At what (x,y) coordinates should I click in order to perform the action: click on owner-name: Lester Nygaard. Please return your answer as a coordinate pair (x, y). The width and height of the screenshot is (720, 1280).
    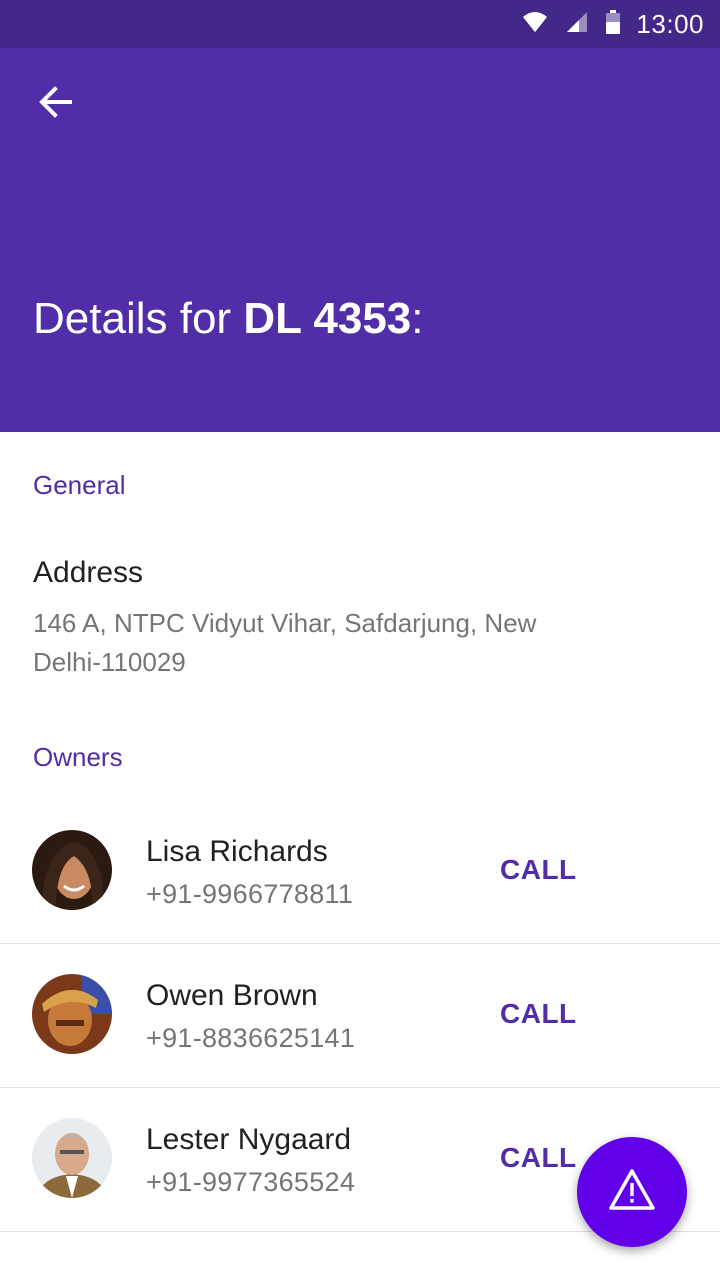
    Looking at the image, I should click on (249, 1139).